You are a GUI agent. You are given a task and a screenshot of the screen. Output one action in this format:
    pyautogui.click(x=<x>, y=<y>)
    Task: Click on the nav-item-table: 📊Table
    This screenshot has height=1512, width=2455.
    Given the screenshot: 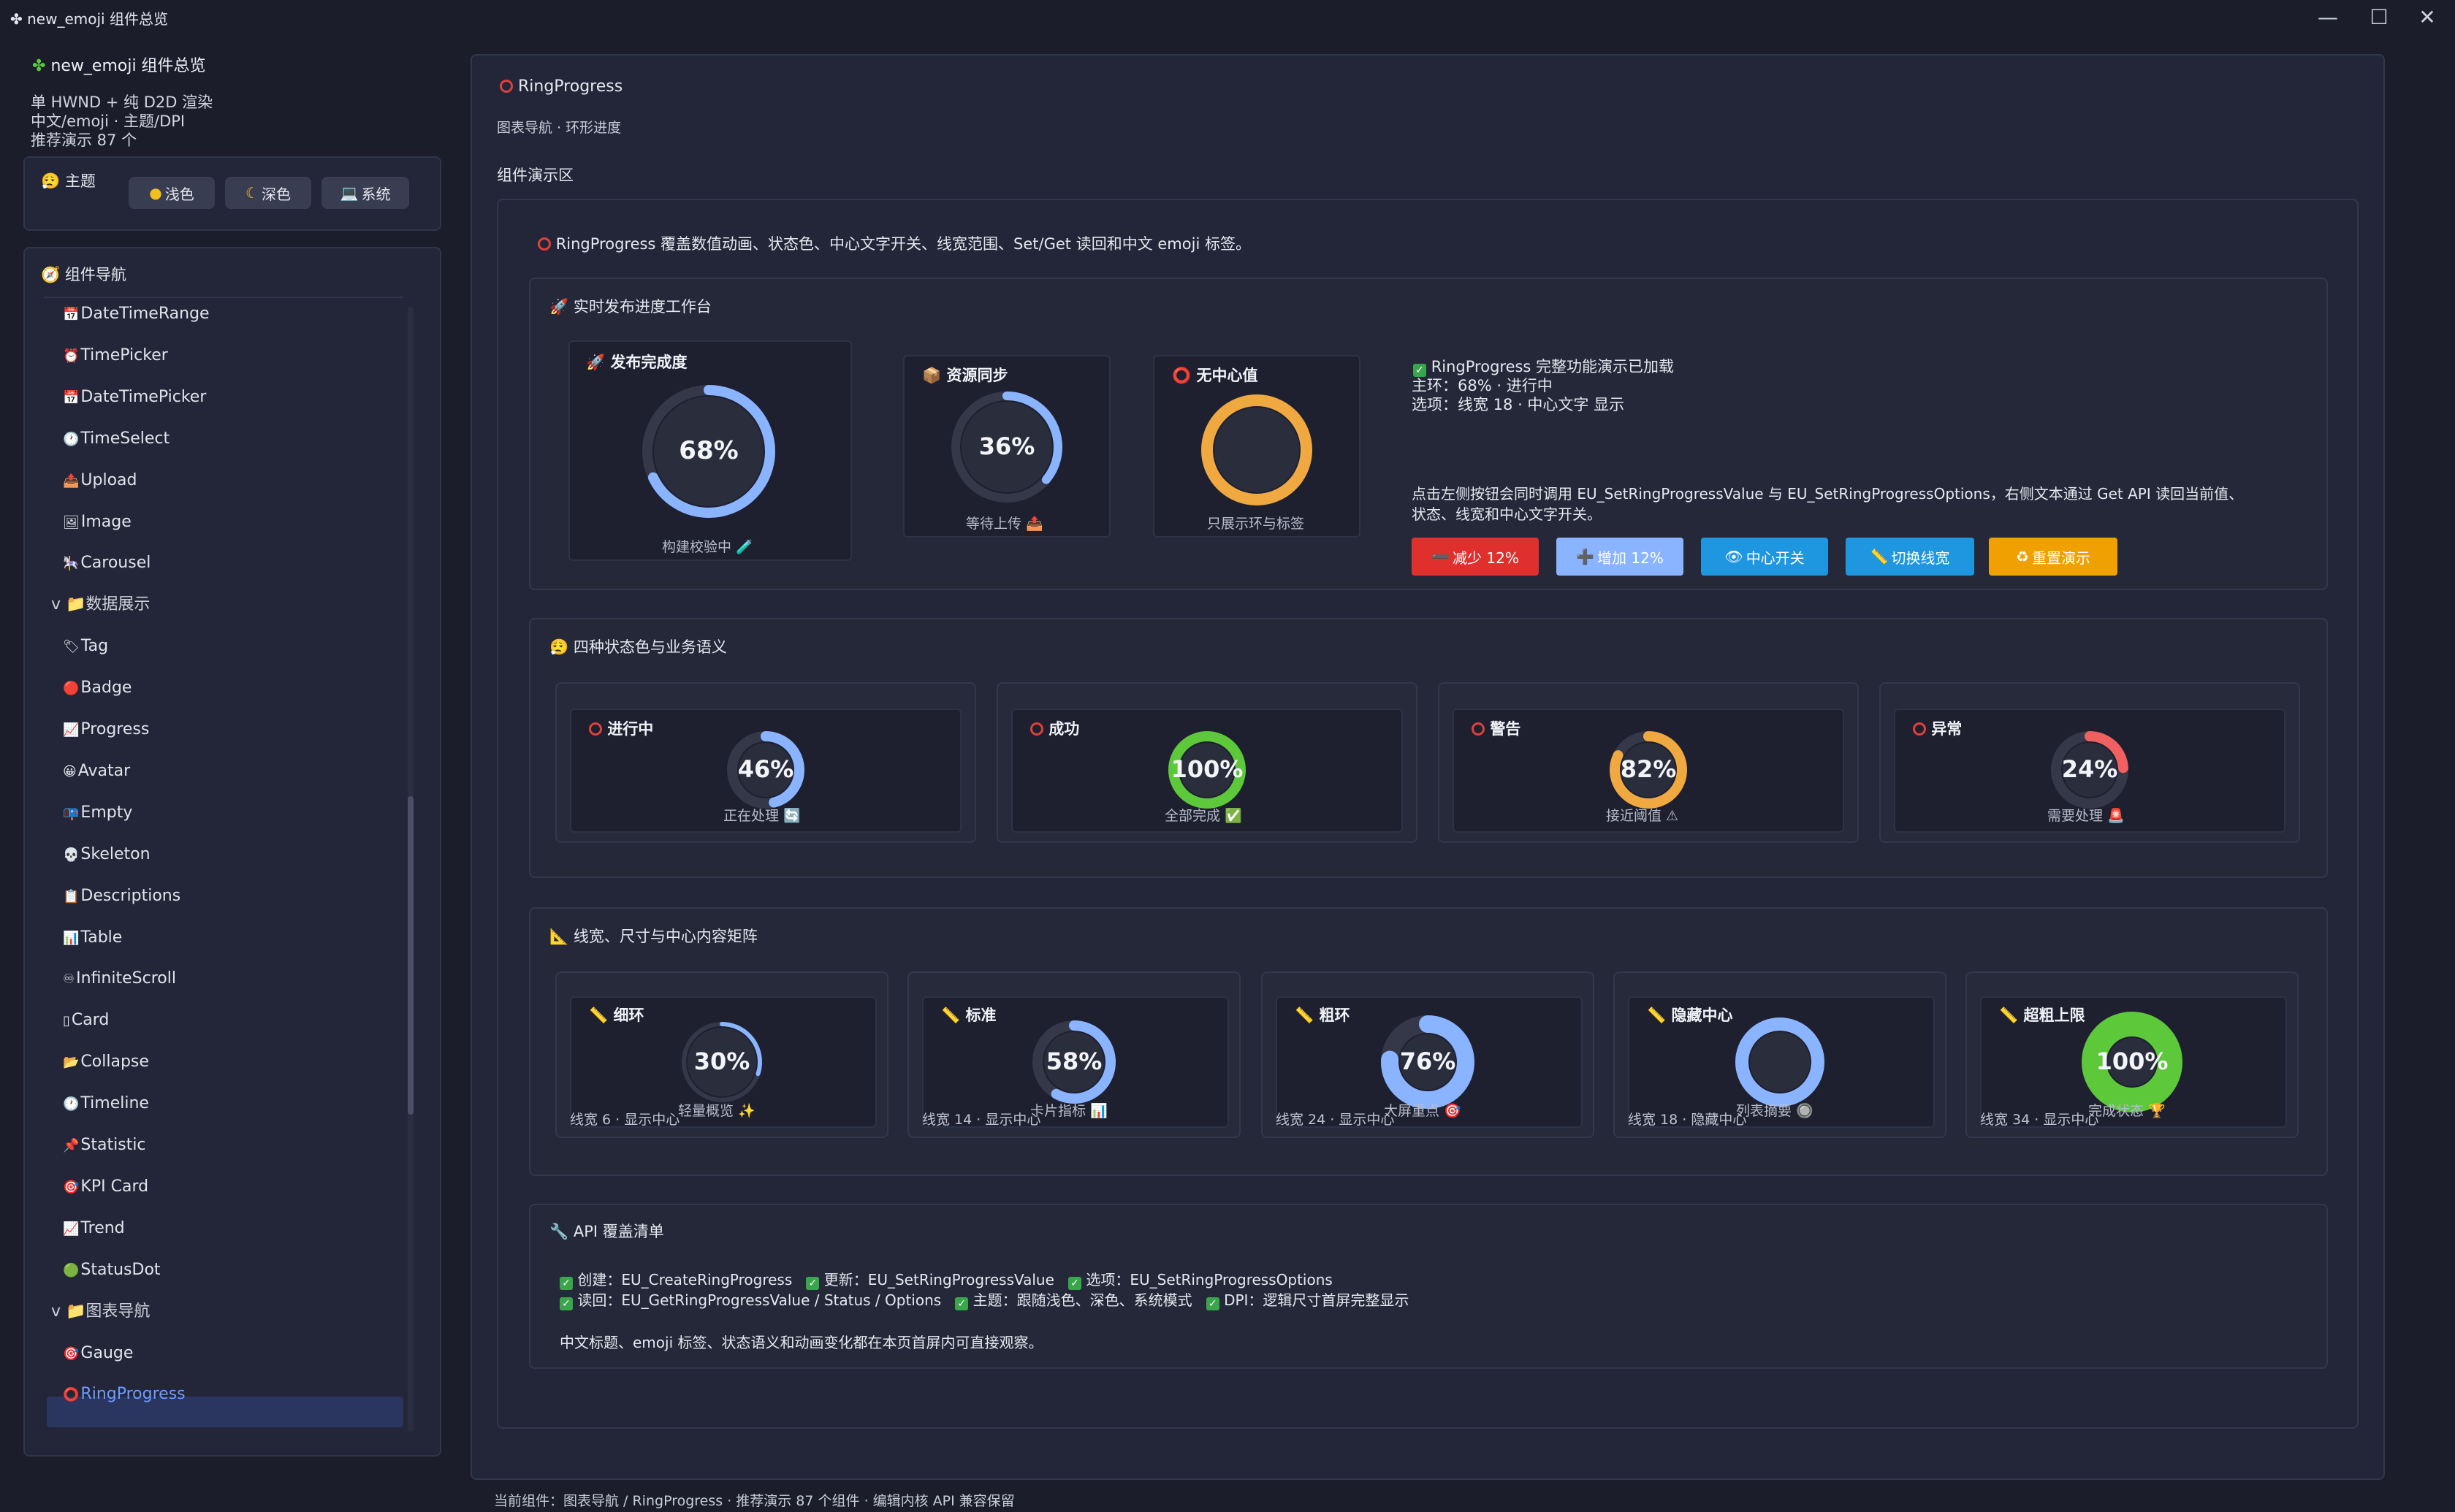 What is the action you would take?
    pyautogui.click(x=92, y=937)
    